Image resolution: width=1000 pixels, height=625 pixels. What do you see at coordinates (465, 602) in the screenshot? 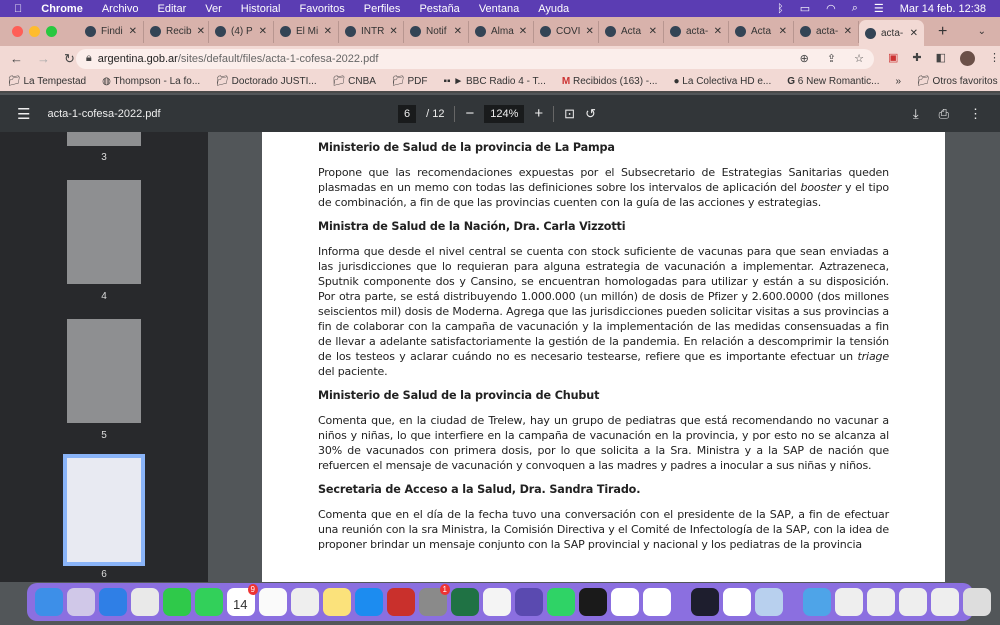
I see `dock-excel-icon` at bounding box center [465, 602].